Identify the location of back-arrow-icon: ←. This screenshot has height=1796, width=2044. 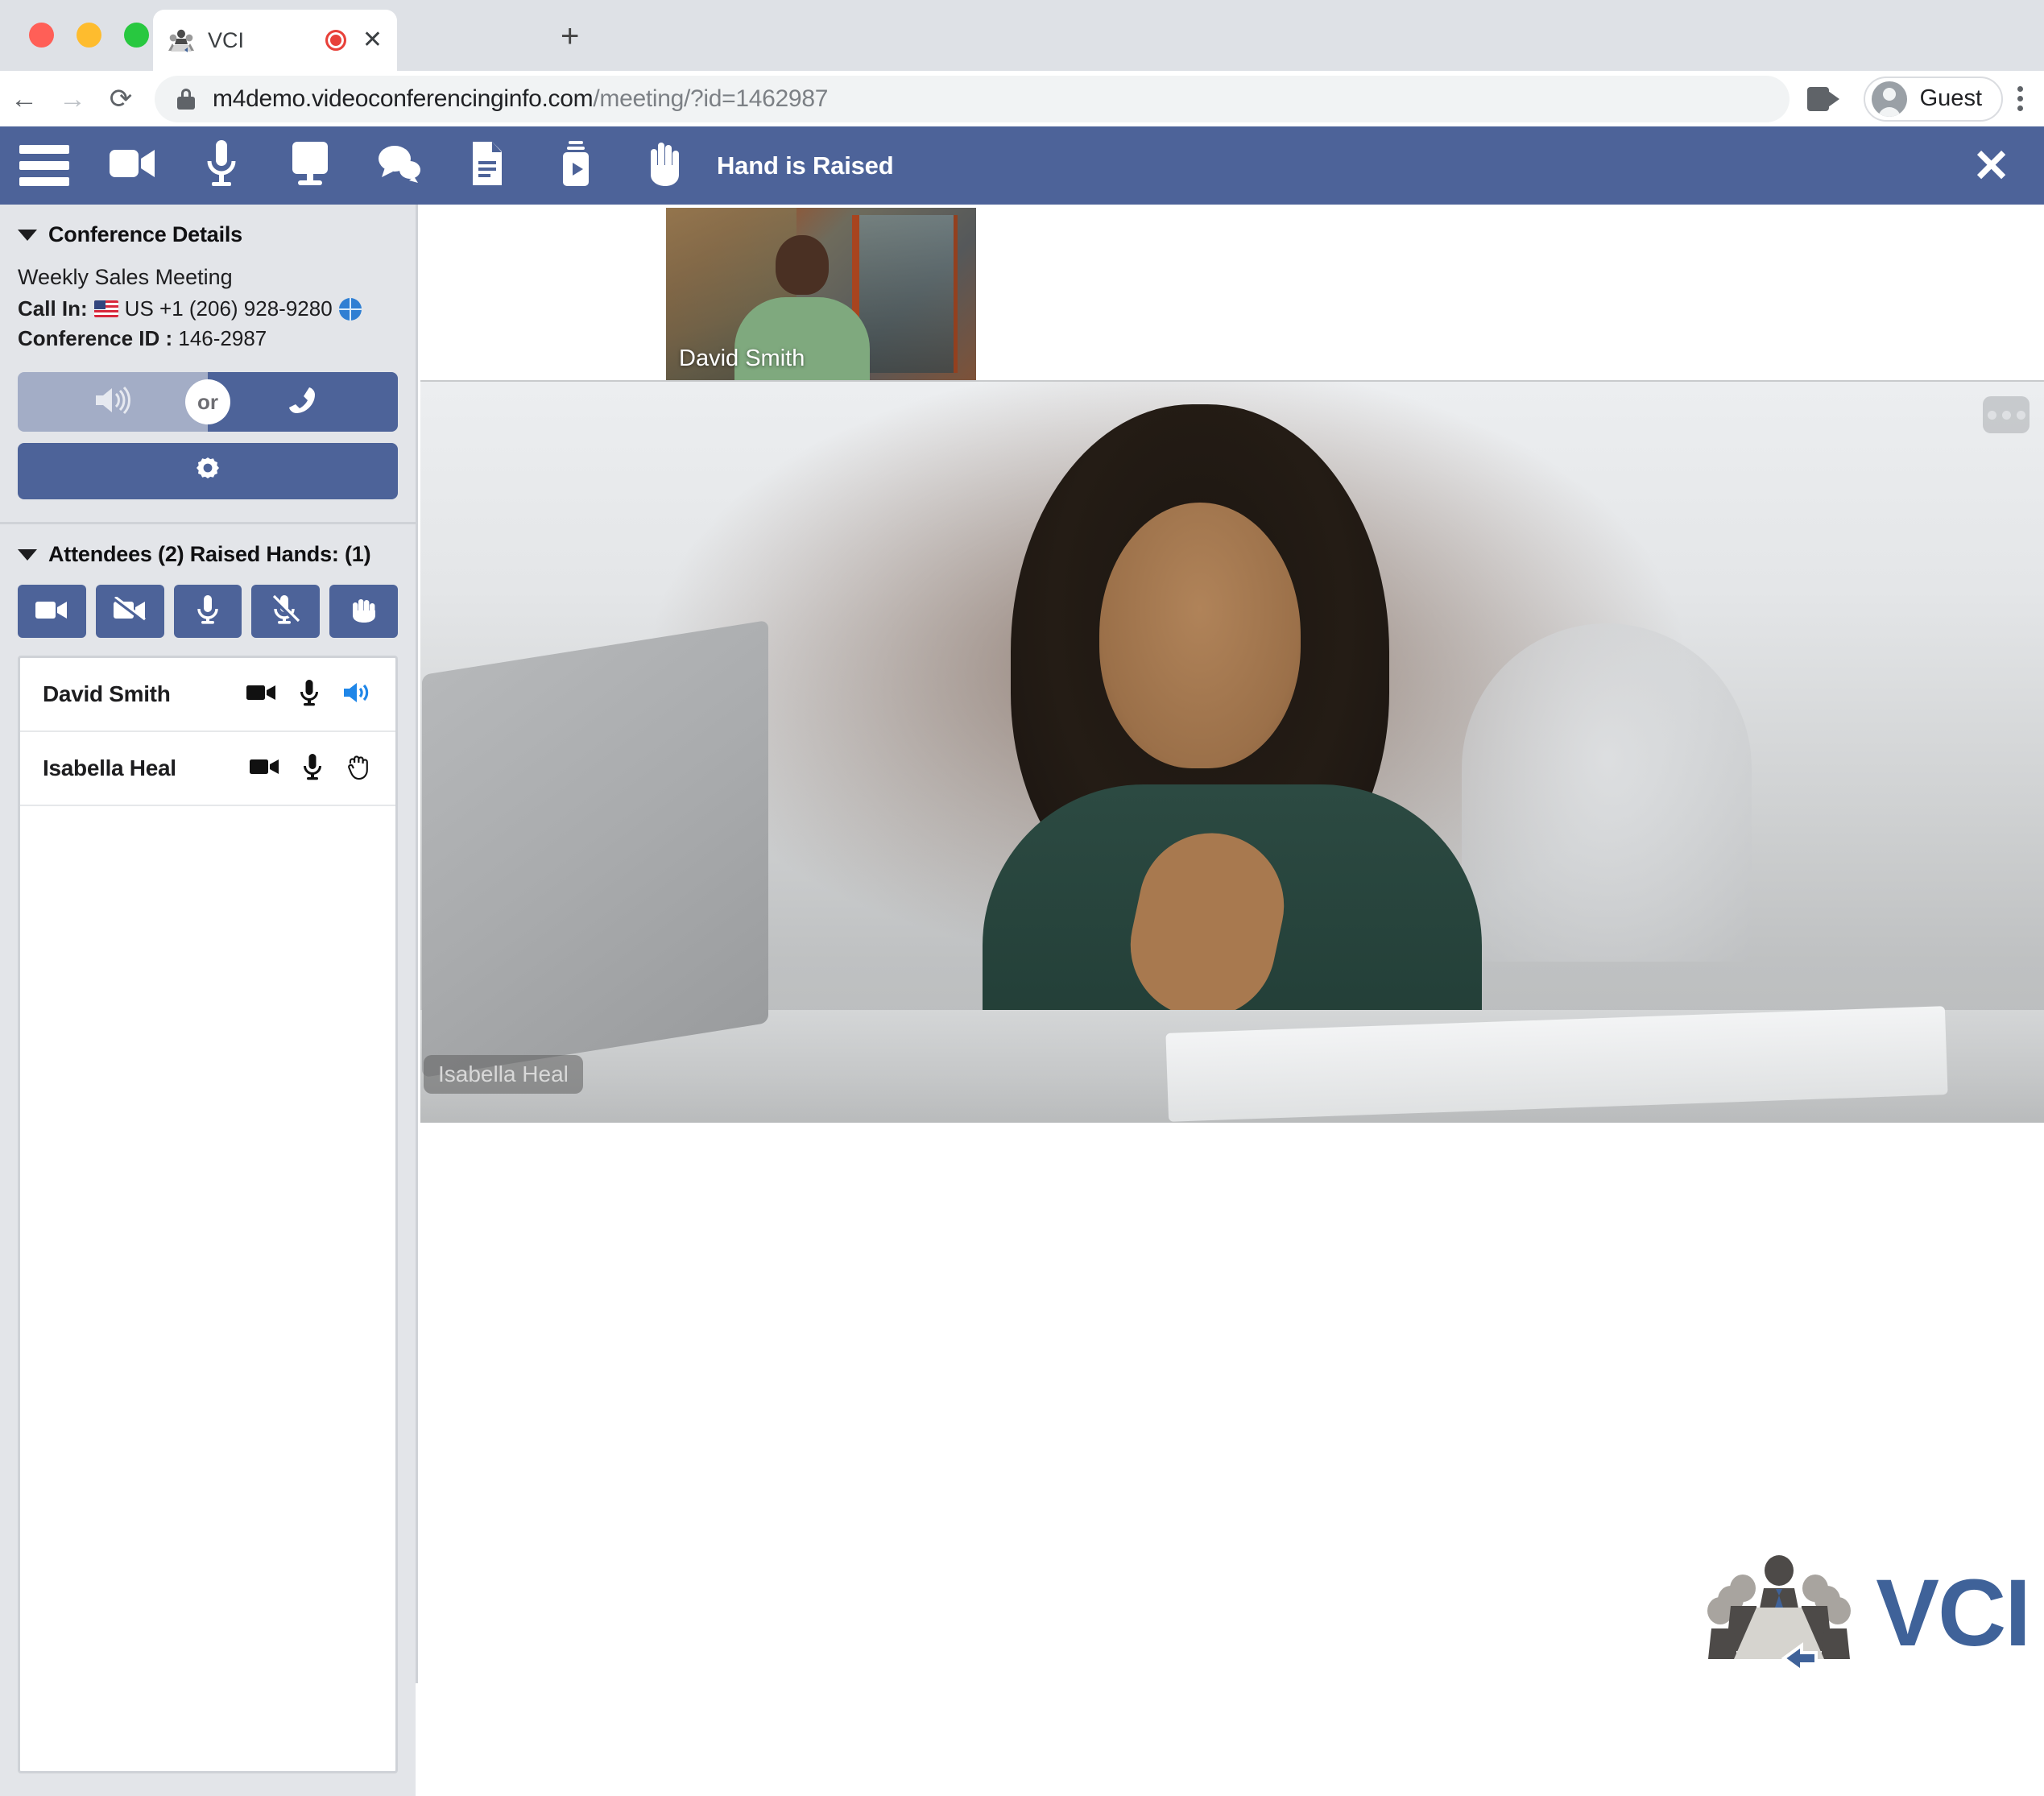
(24, 98).